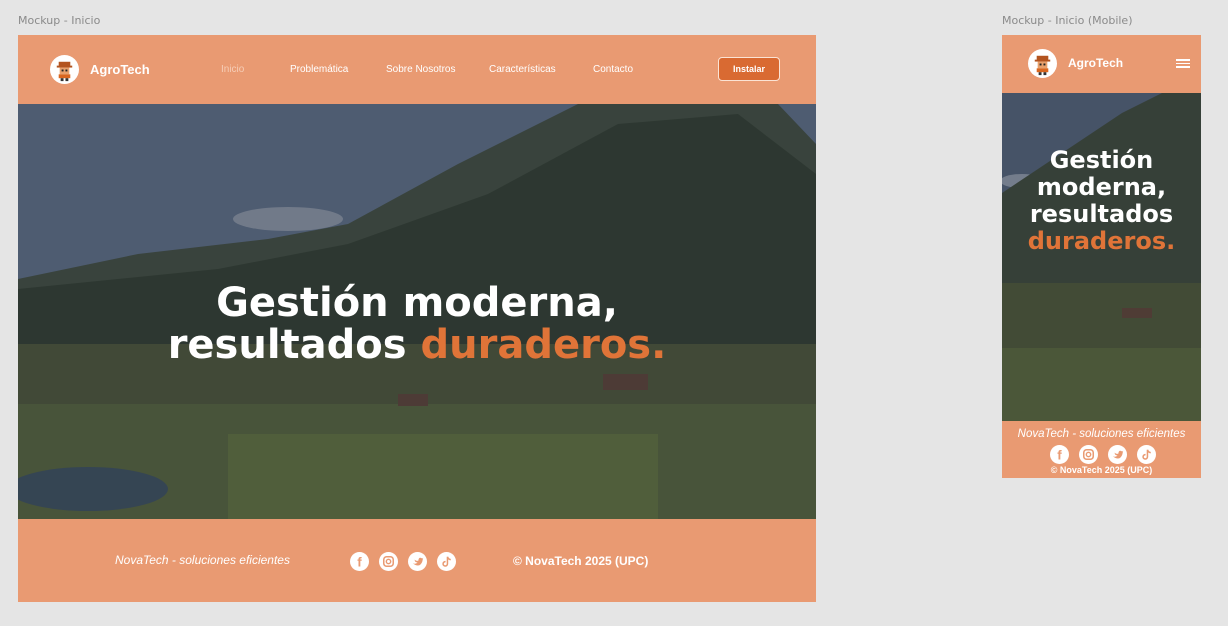 Image resolution: width=1228 pixels, height=626 pixels. What do you see at coordinates (543, 345) in the screenshot?
I see `hero-title-accent: duraderos.` at bounding box center [543, 345].